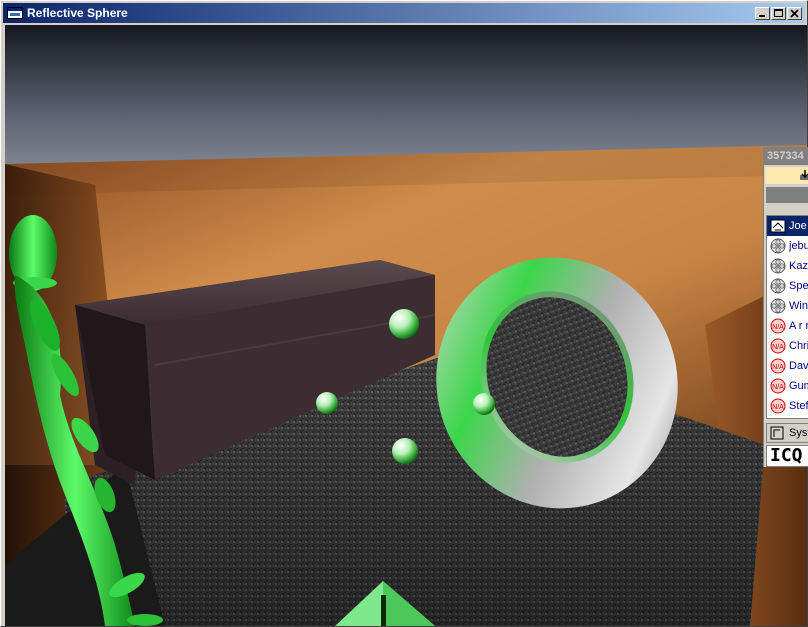  Describe the element at coordinates (798, 433) in the screenshot. I see `system-label: Syst` at that location.